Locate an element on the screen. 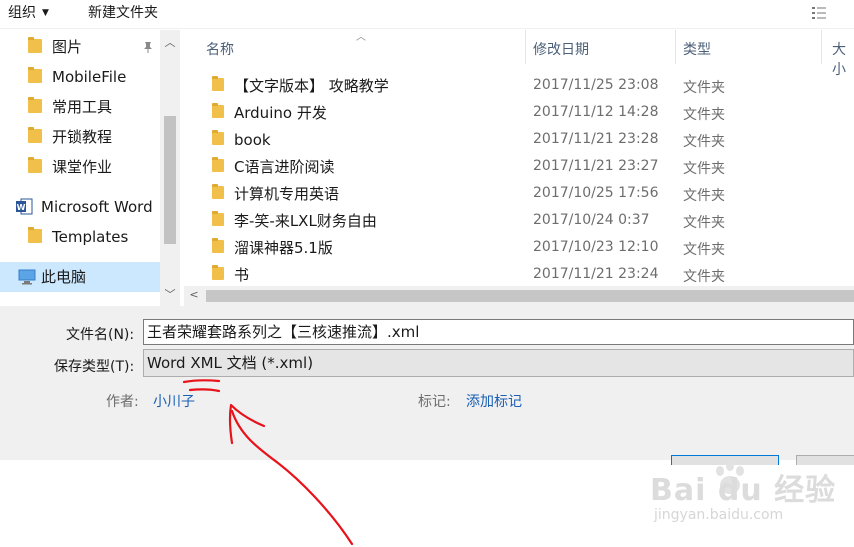 The height and width of the screenshot is (547, 854). file-date: 2017/11/21 23:27 is located at coordinates (596, 166).